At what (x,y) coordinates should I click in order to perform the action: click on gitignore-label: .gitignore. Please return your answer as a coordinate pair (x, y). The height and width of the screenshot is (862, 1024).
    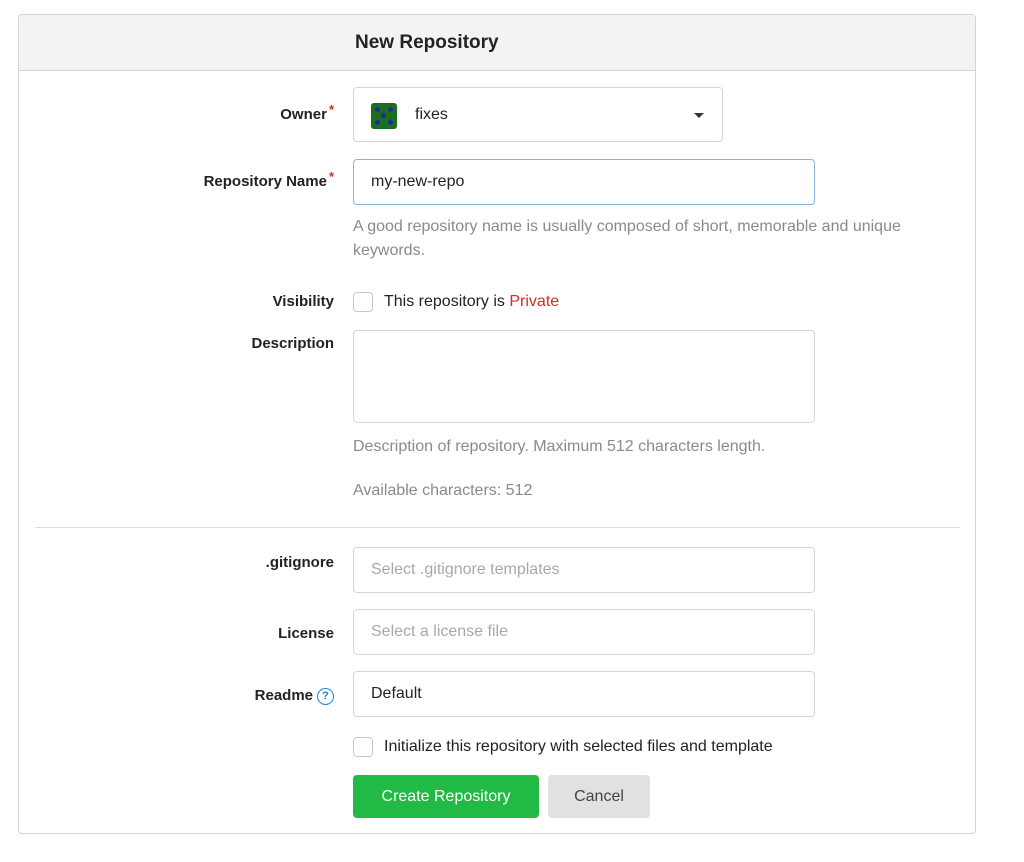
    Looking at the image, I should click on (299, 562).